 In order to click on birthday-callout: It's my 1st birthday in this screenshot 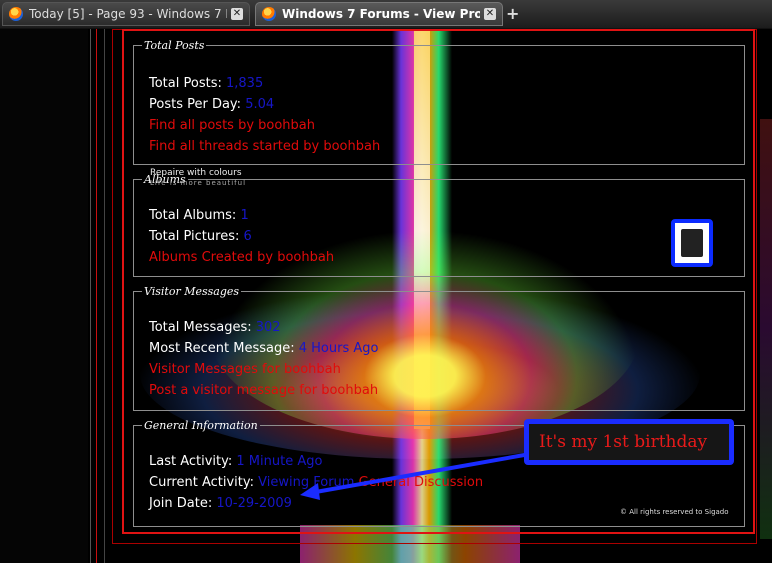, I will do `click(629, 442)`.